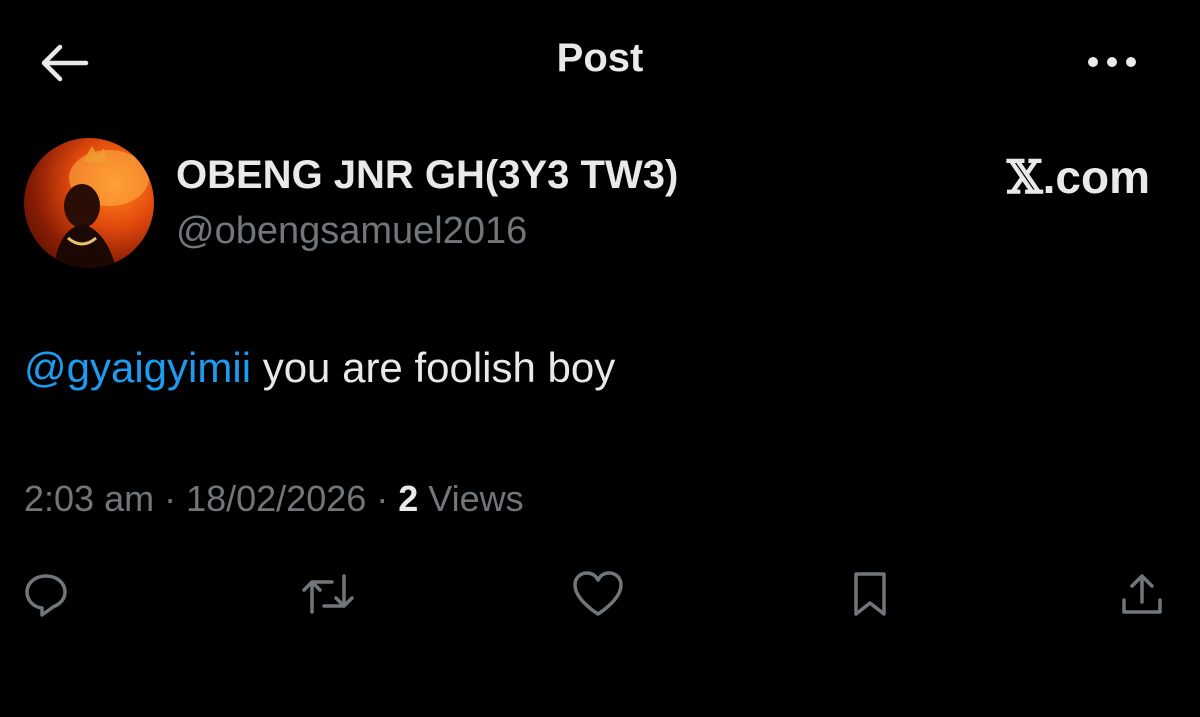 This screenshot has width=1200, height=717. I want to click on more-options-button, so click(1112, 62).